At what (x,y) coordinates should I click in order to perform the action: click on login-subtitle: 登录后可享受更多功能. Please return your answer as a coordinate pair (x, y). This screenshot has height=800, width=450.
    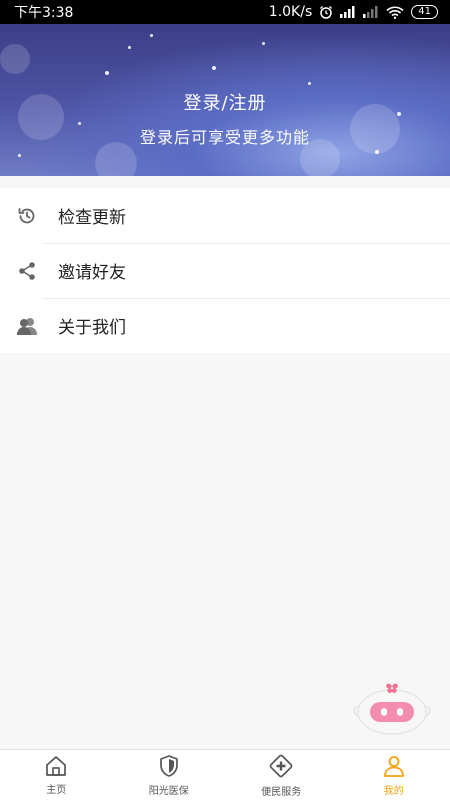
    Looking at the image, I should click on (224, 137).